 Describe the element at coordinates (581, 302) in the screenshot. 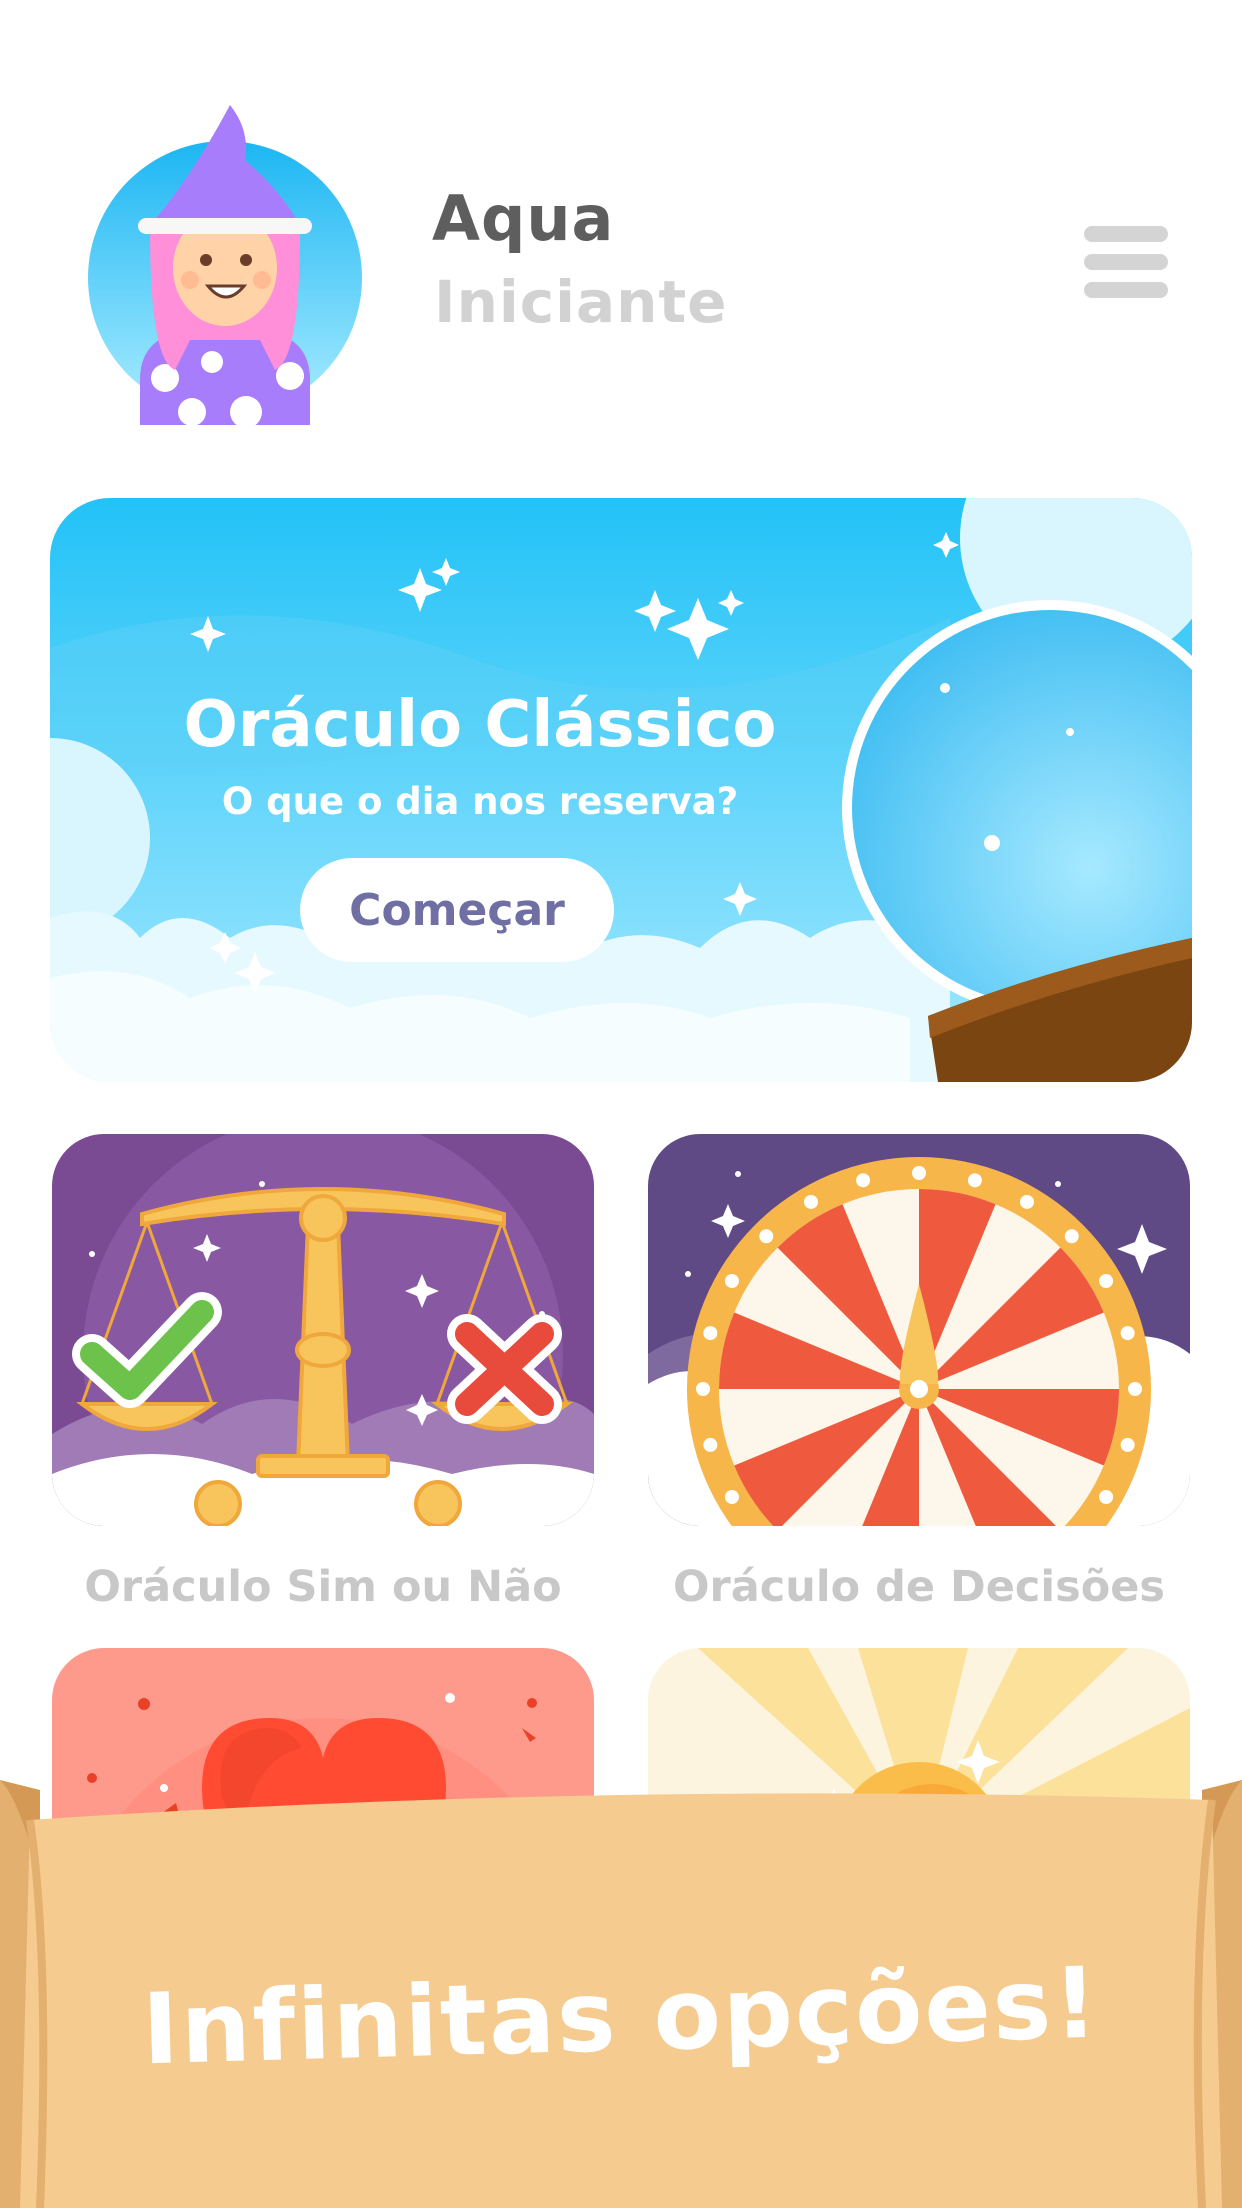

I see `user-level: Iniciante` at that location.